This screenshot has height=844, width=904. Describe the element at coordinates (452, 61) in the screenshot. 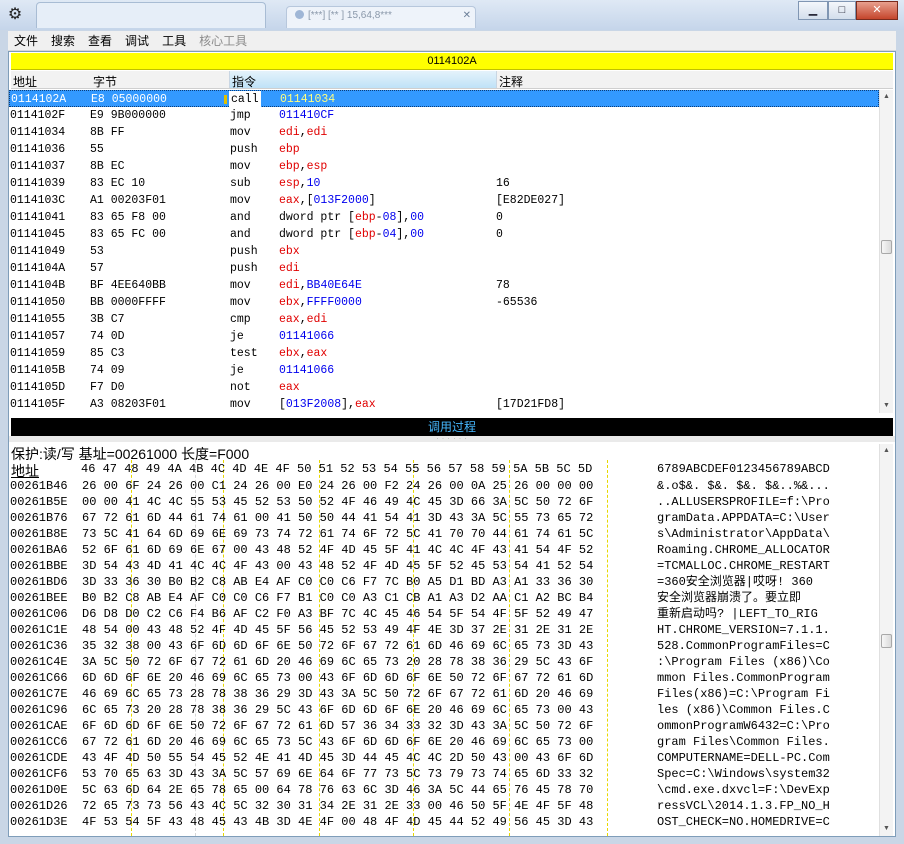

I see `current-address-bar: 0114102A` at that location.